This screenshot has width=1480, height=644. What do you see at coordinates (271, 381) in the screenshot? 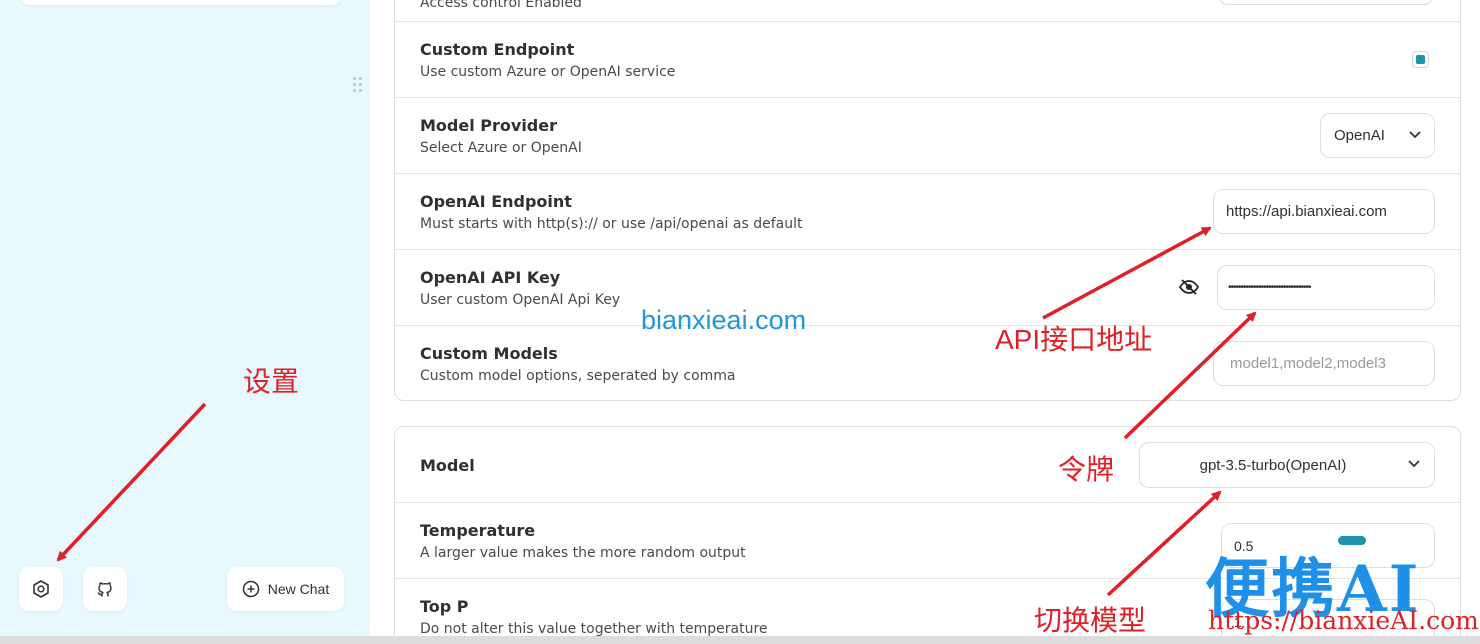
I see `annotation-settings: 设置` at bounding box center [271, 381].